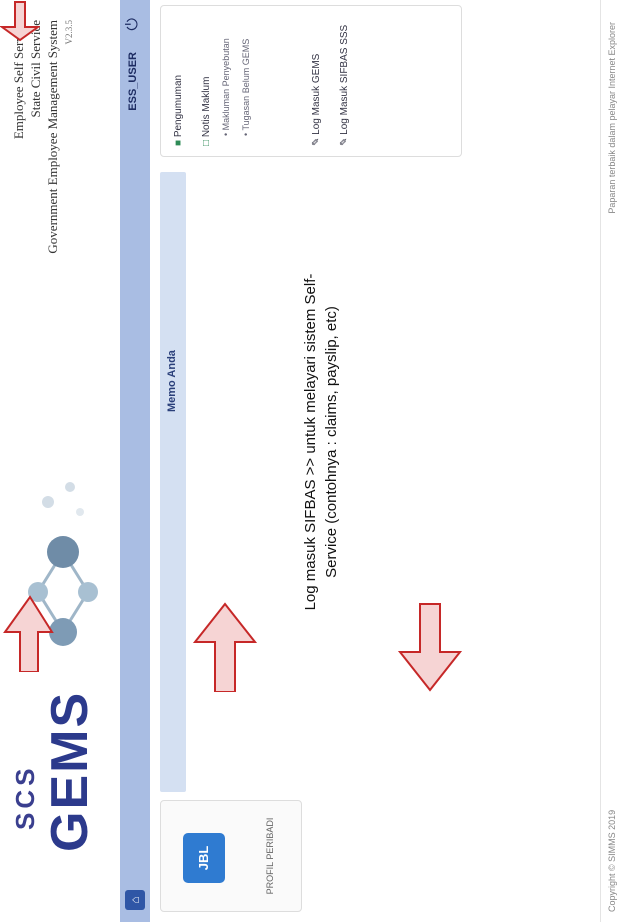  What do you see at coordinates (35, 69) in the screenshot?
I see `header-title-line2: State Civil Service` at bounding box center [35, 69].